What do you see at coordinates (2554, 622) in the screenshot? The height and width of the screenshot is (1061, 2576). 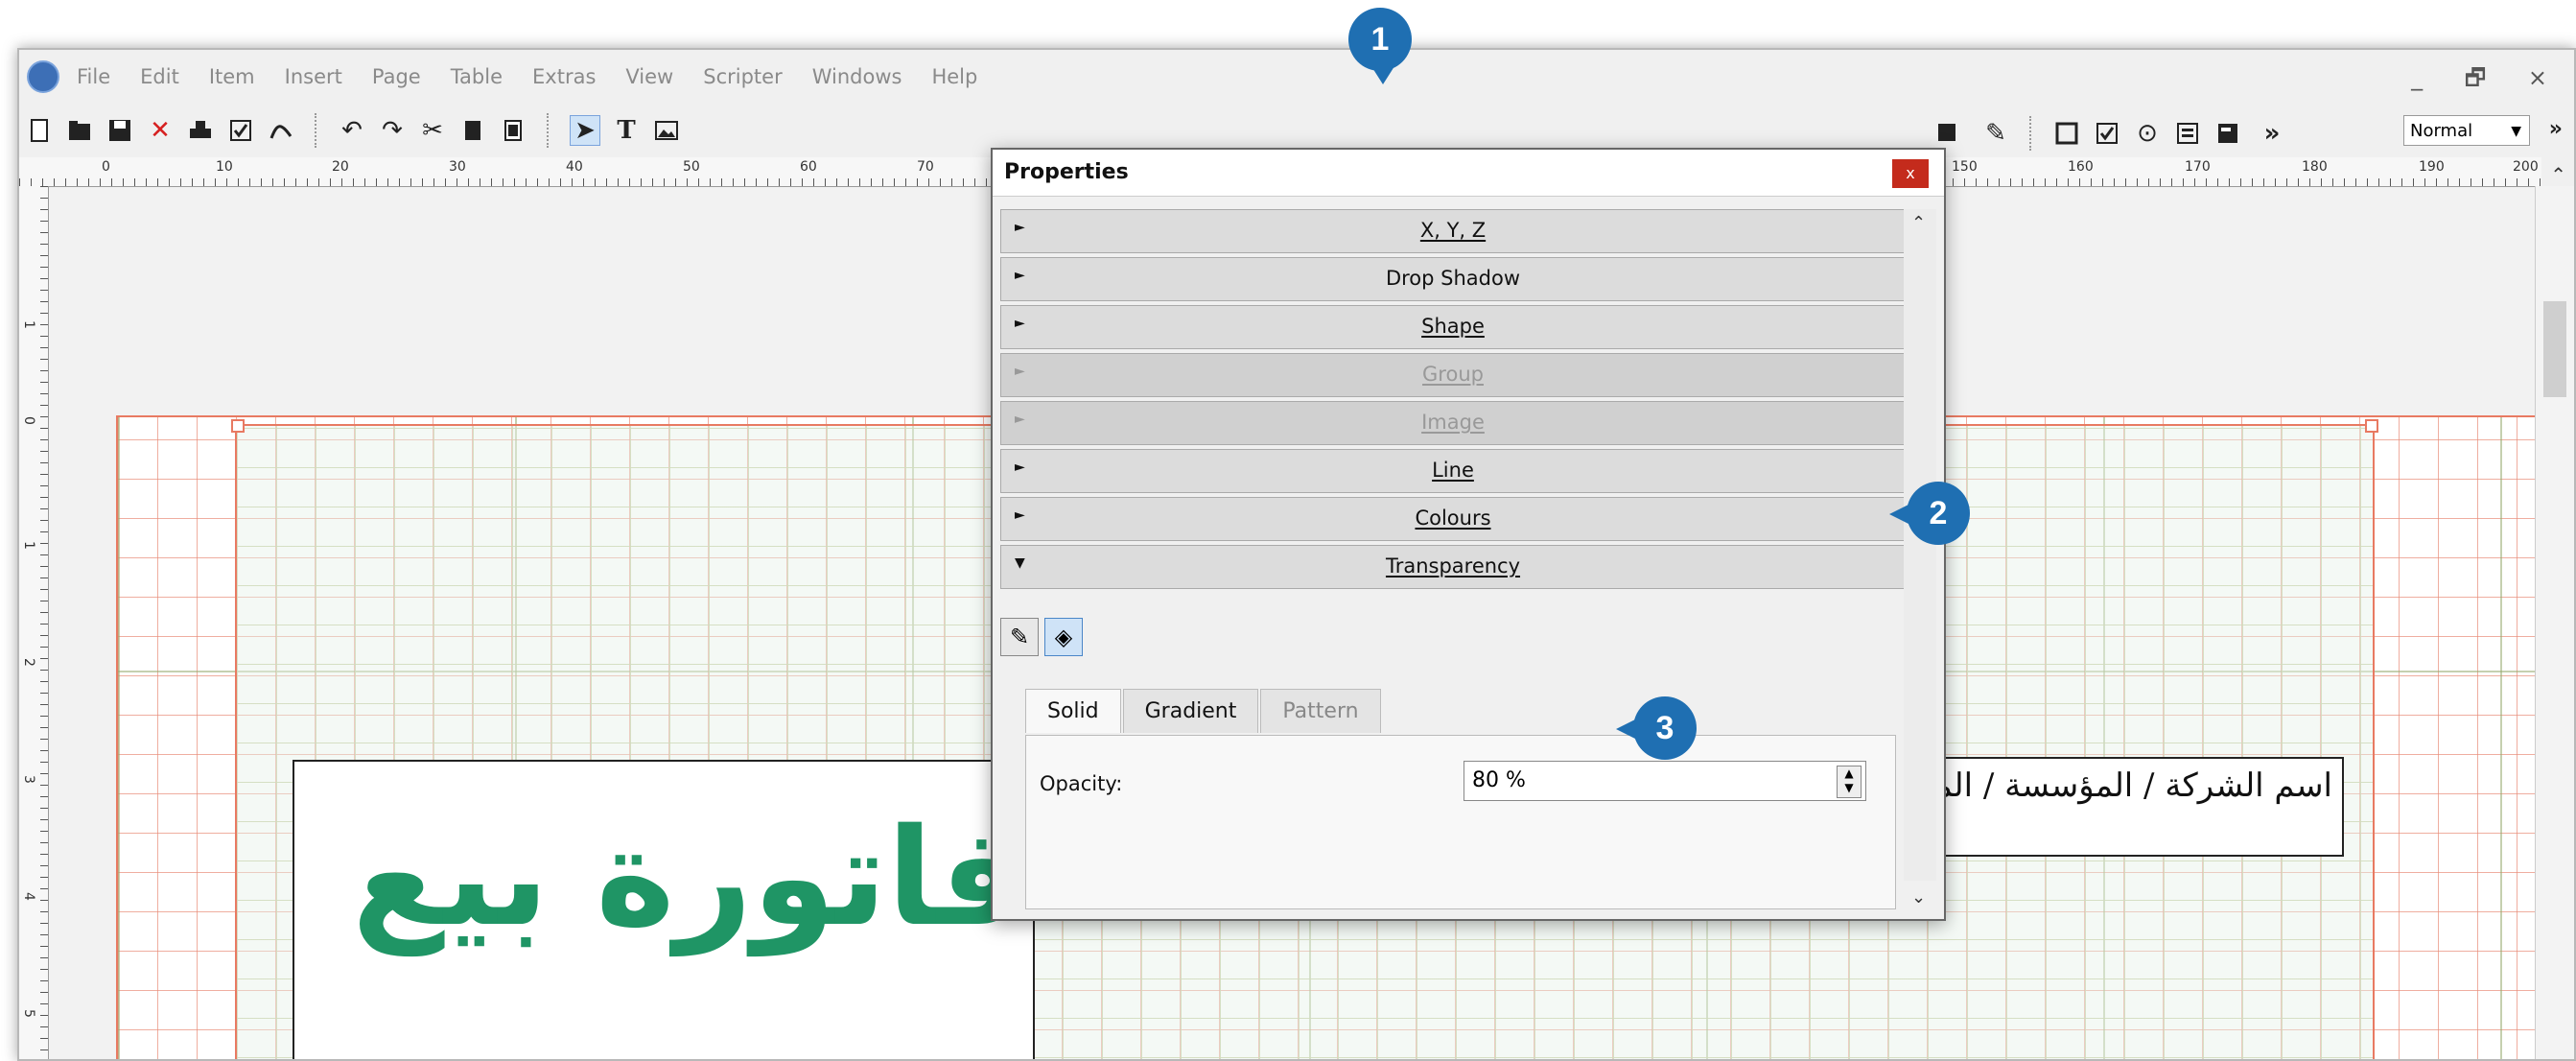 I see `vertical-scrollbar` at bounding box center [2554, 622].